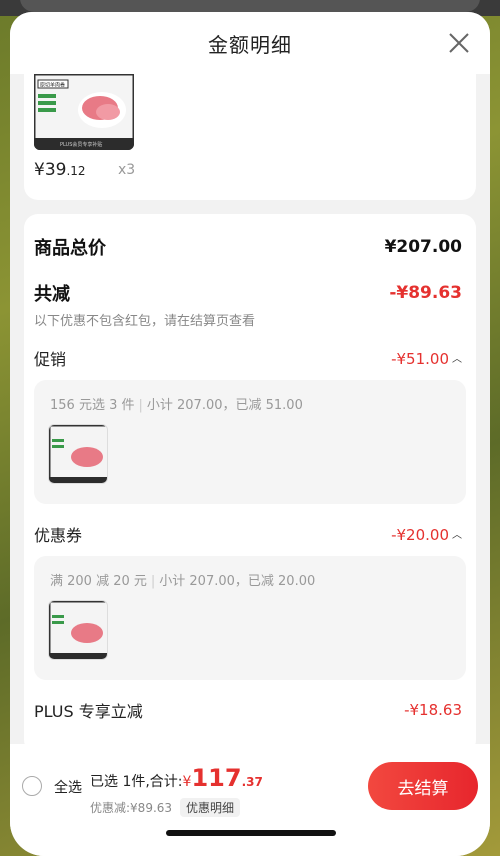 Image resolution: width=500 pixels, height=856 pixels. What do you see at coordinates (250, 137) in the screenshot?
I see `product-card: 原切羊肉卷 PLUS会员专享补贴 ¥39.12 x3` at bounding box center [250, 137].